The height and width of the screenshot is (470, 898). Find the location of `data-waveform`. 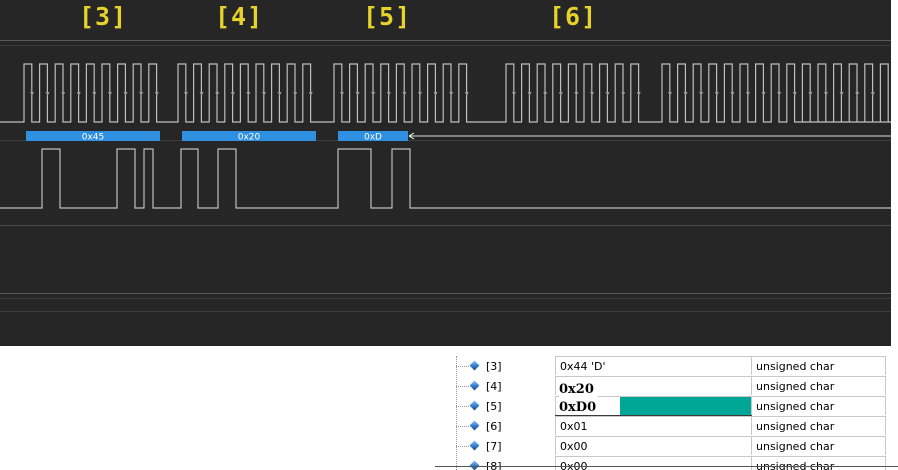

data-waveform is located at coordinates (445, 178).